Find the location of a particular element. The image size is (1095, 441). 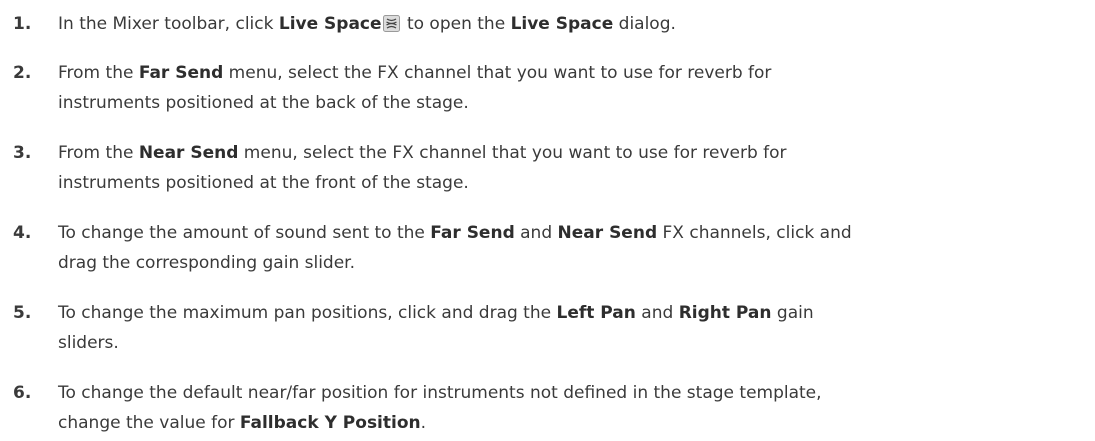

step-number: 1. is located at coordinates (22, 24).